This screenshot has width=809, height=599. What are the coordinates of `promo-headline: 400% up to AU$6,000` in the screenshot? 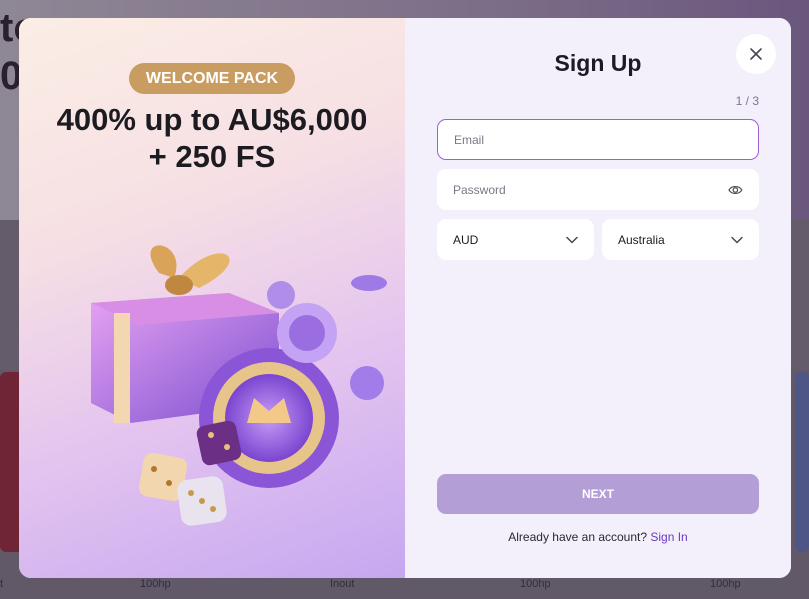 It's located at (212, 119).